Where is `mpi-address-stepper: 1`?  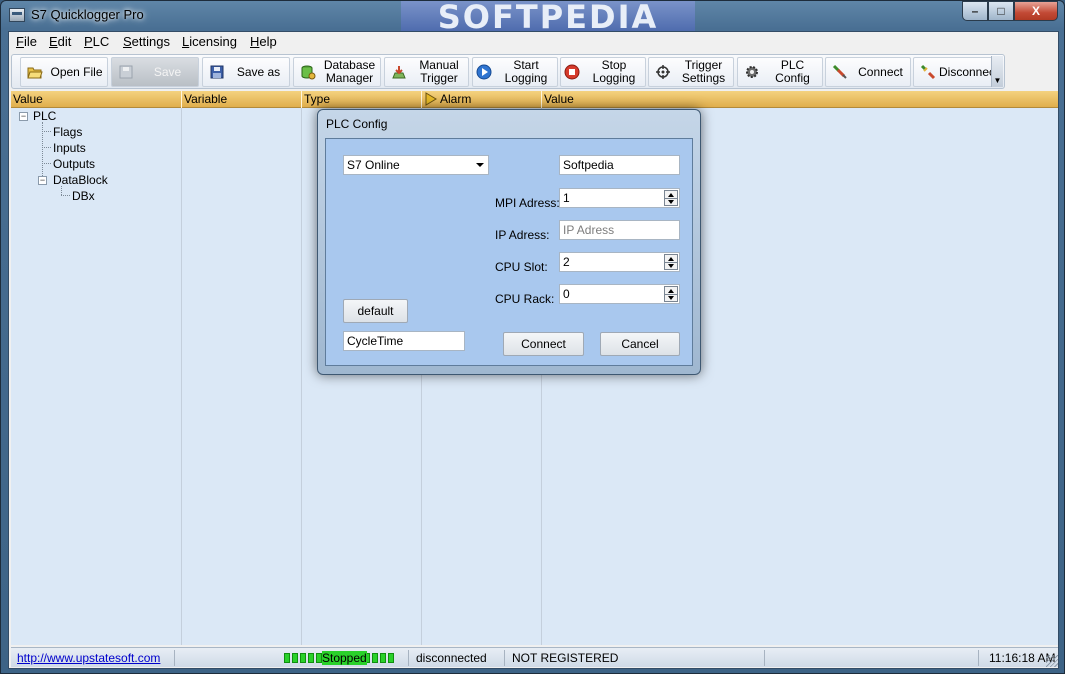 mpi-address-stepper: 1 is located at coordinates (619, 198).